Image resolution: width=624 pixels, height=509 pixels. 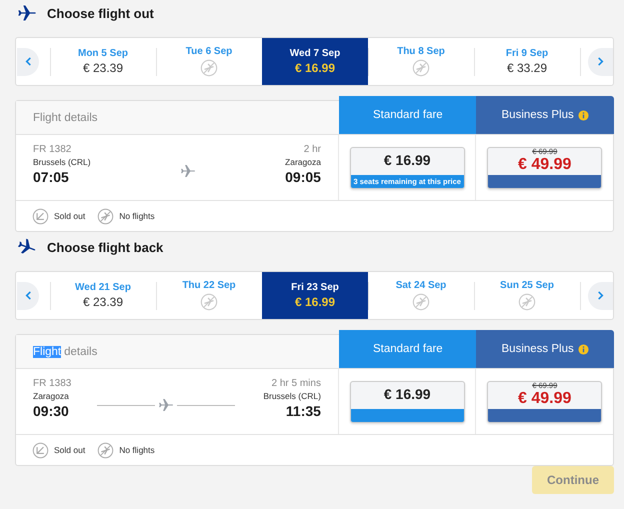 What do you see at coordinates (303, 411) in the screenshot?
I see `arrival-time: 11:35` at bounding box center [303, 411].